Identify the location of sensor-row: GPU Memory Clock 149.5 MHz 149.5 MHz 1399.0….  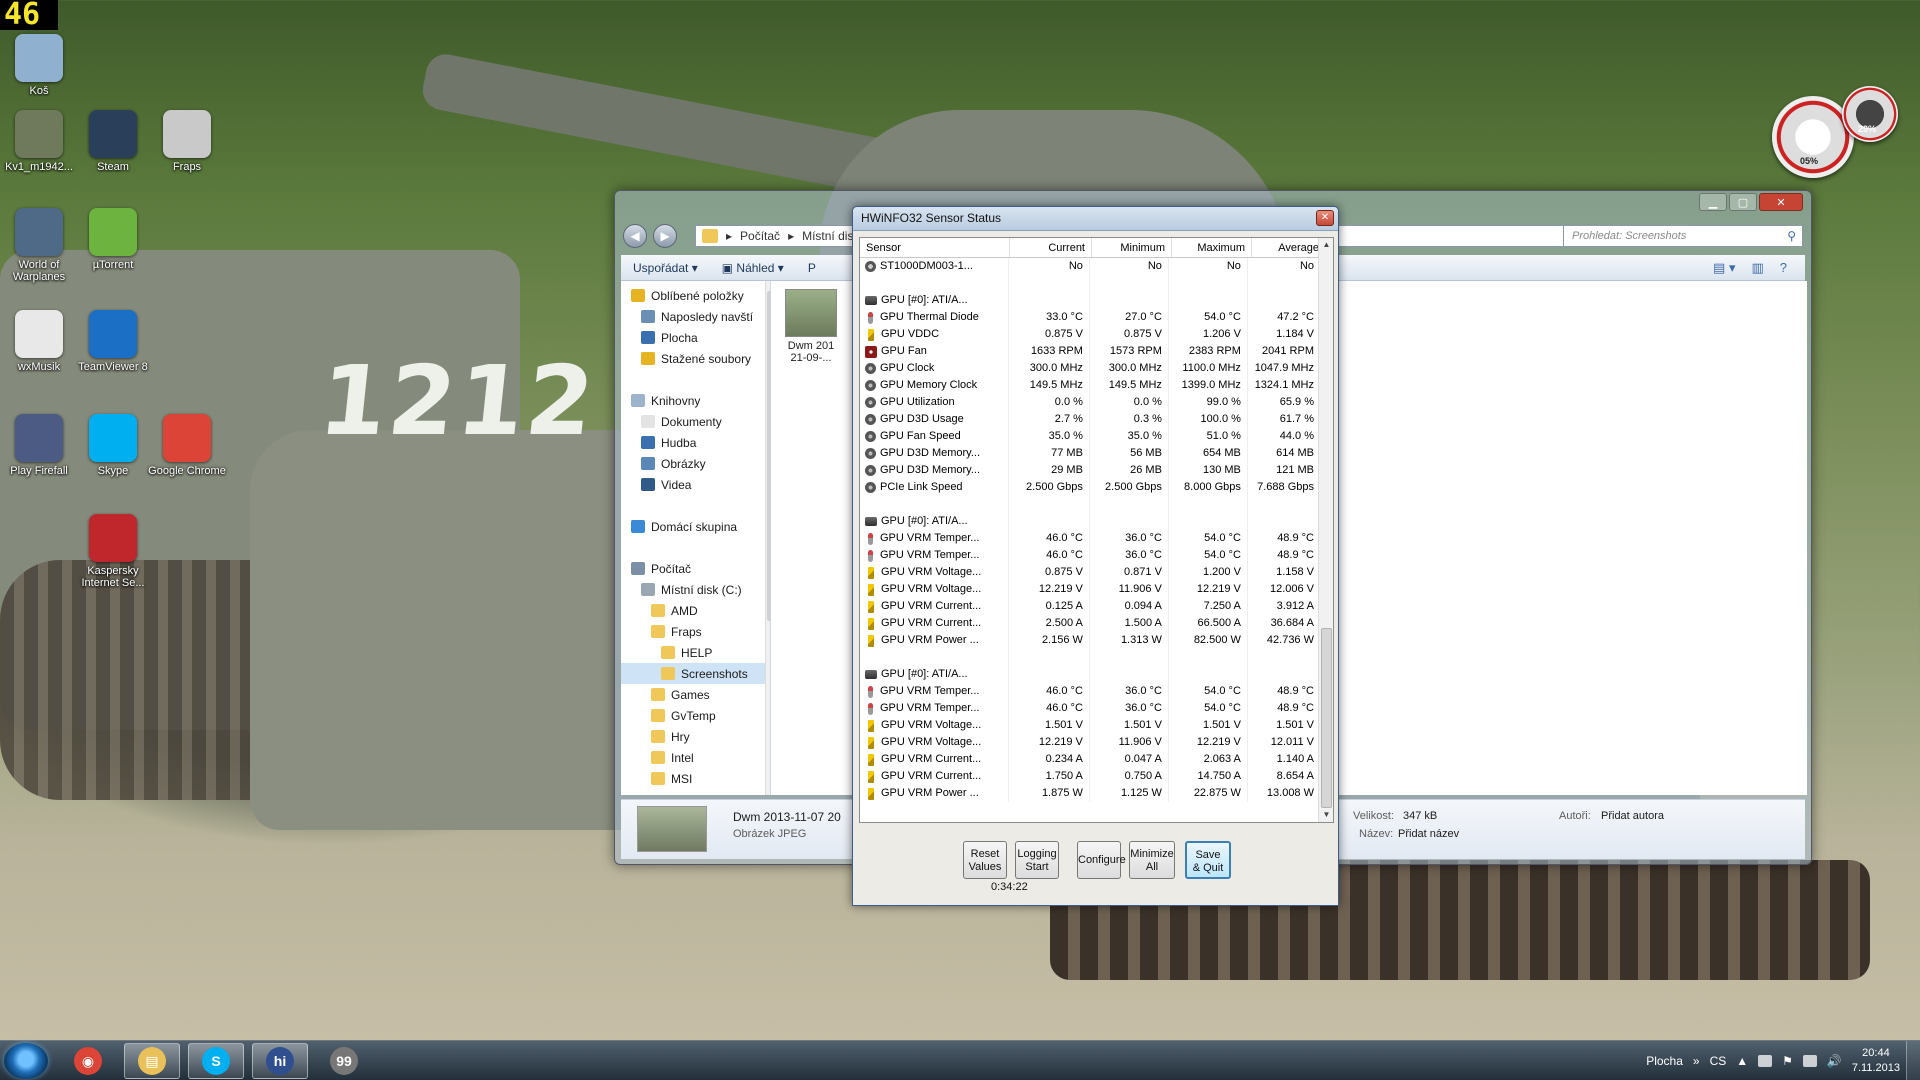
(1090, 385).